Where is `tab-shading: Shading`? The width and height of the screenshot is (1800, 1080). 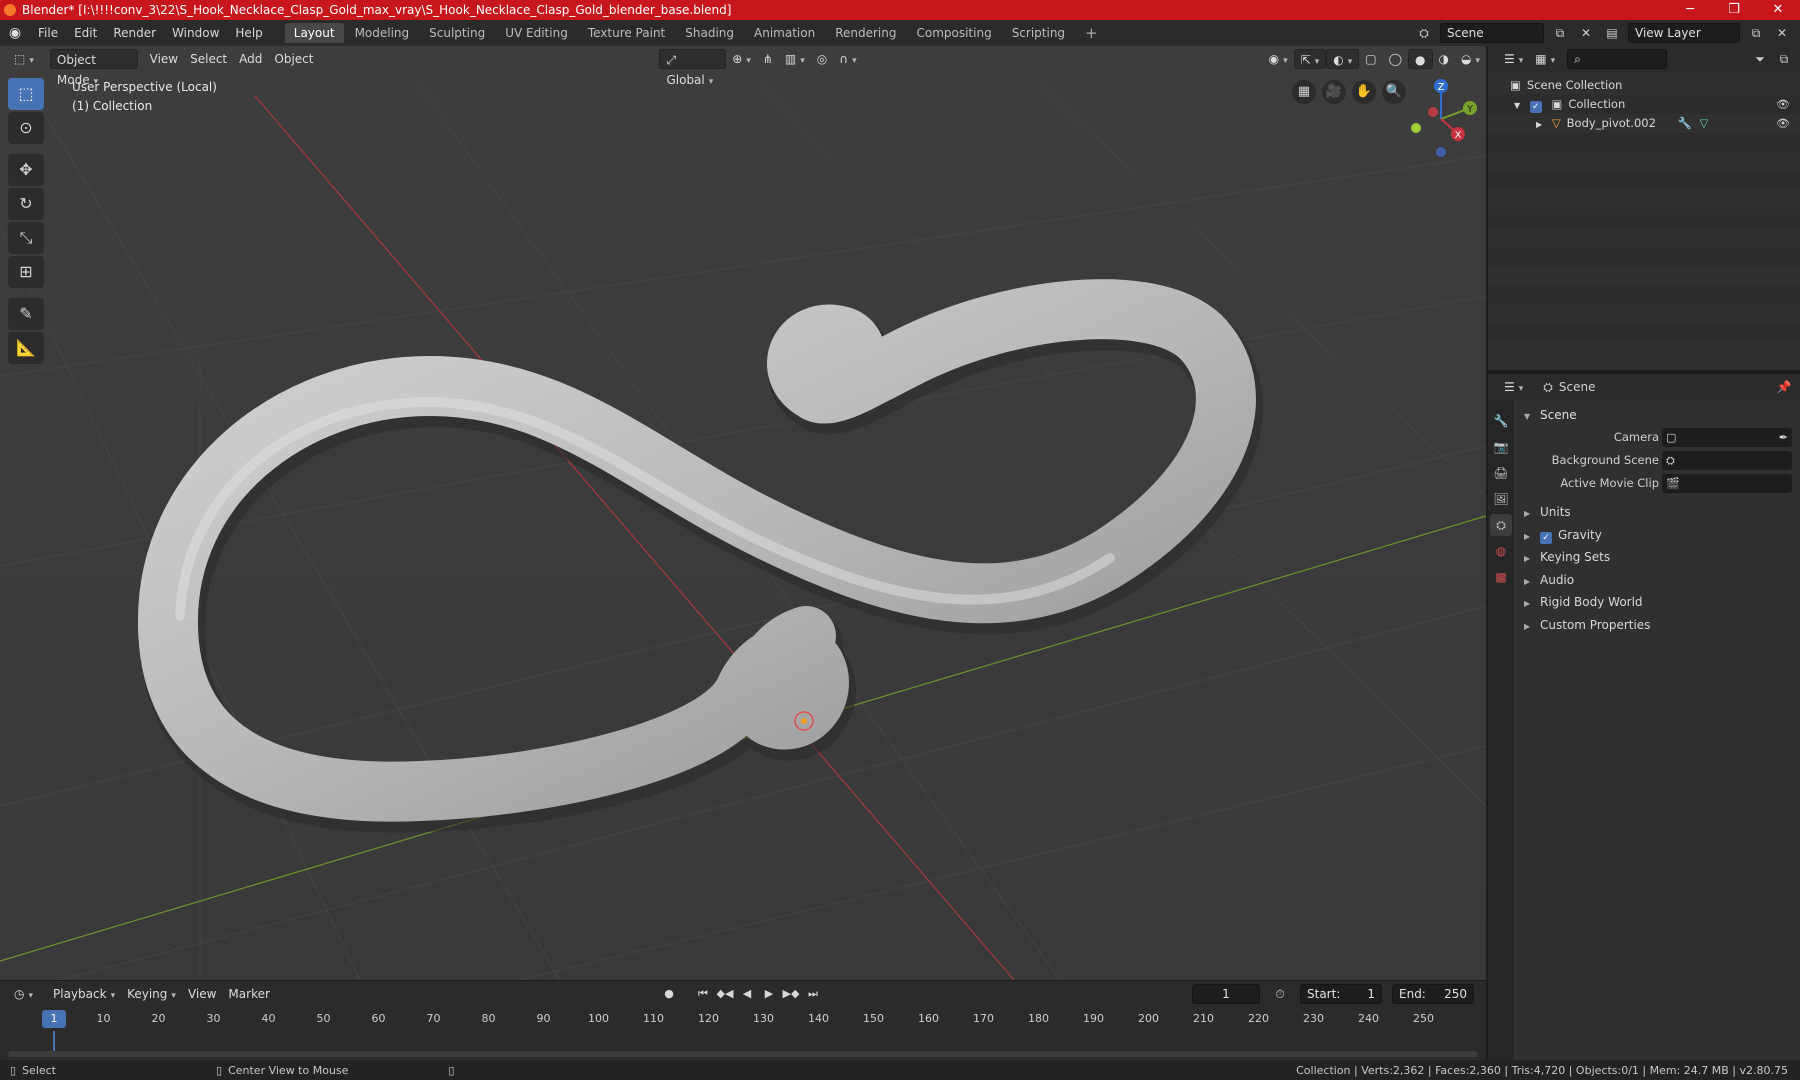
tab-shading: Shading is located at coordinates (709, 33).